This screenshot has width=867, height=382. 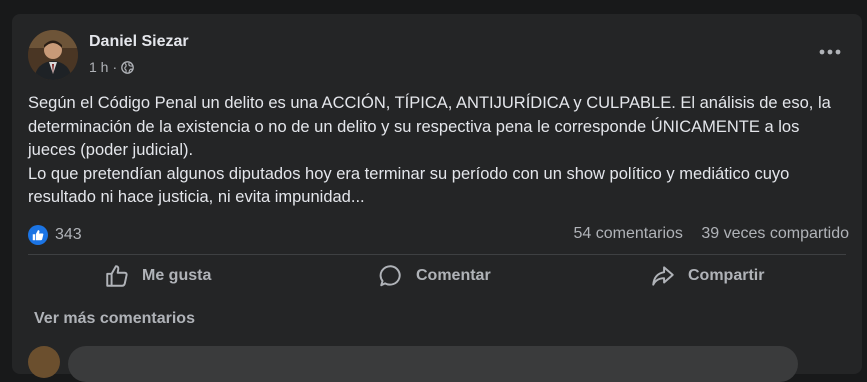 What do you see at coordinates (114, 319) in the screenshot?
I see `see-more-comments-link: Ver más comentarios` at bounding box center [114, 319].